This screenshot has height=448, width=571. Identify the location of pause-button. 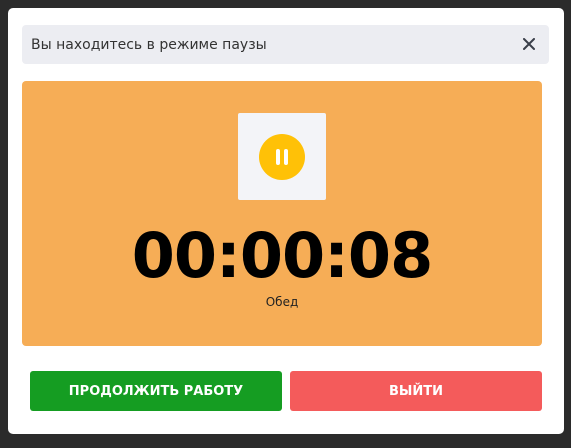
(282, 156).